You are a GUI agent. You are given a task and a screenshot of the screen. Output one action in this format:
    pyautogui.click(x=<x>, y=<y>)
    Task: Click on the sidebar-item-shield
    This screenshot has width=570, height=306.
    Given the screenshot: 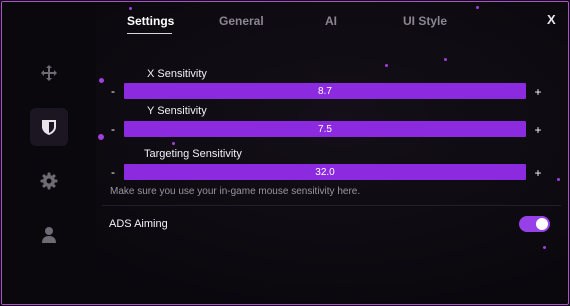 What is the action you would take?
    pyautogui.click(x=49, y=127)
    